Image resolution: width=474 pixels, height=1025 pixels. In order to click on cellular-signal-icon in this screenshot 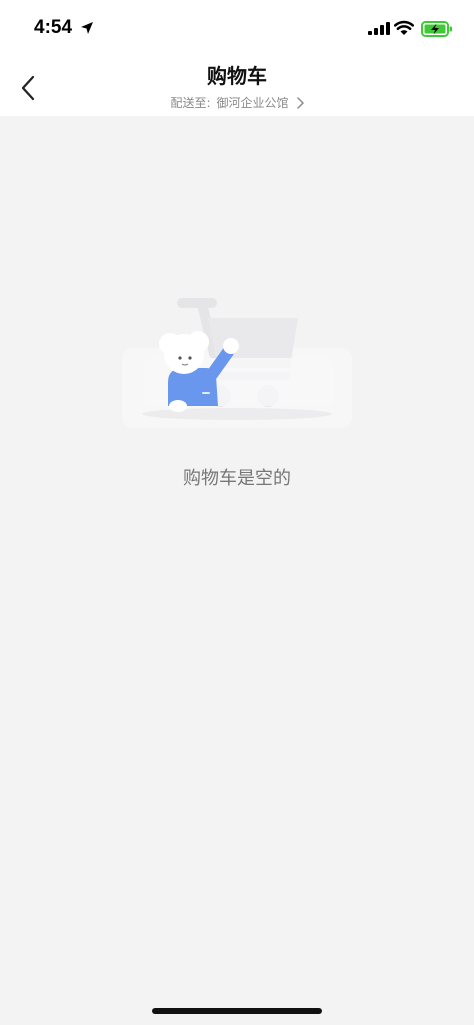, I will do `click(379, 28)`.